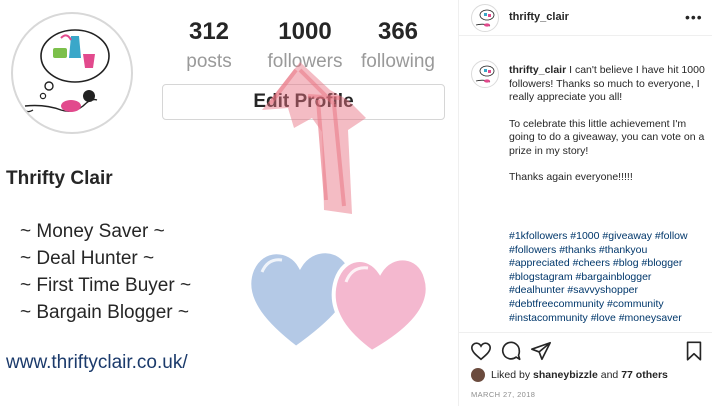  Describe the element at coordinates (541, 351) in the screenshot. I see `share-icon` at that location.